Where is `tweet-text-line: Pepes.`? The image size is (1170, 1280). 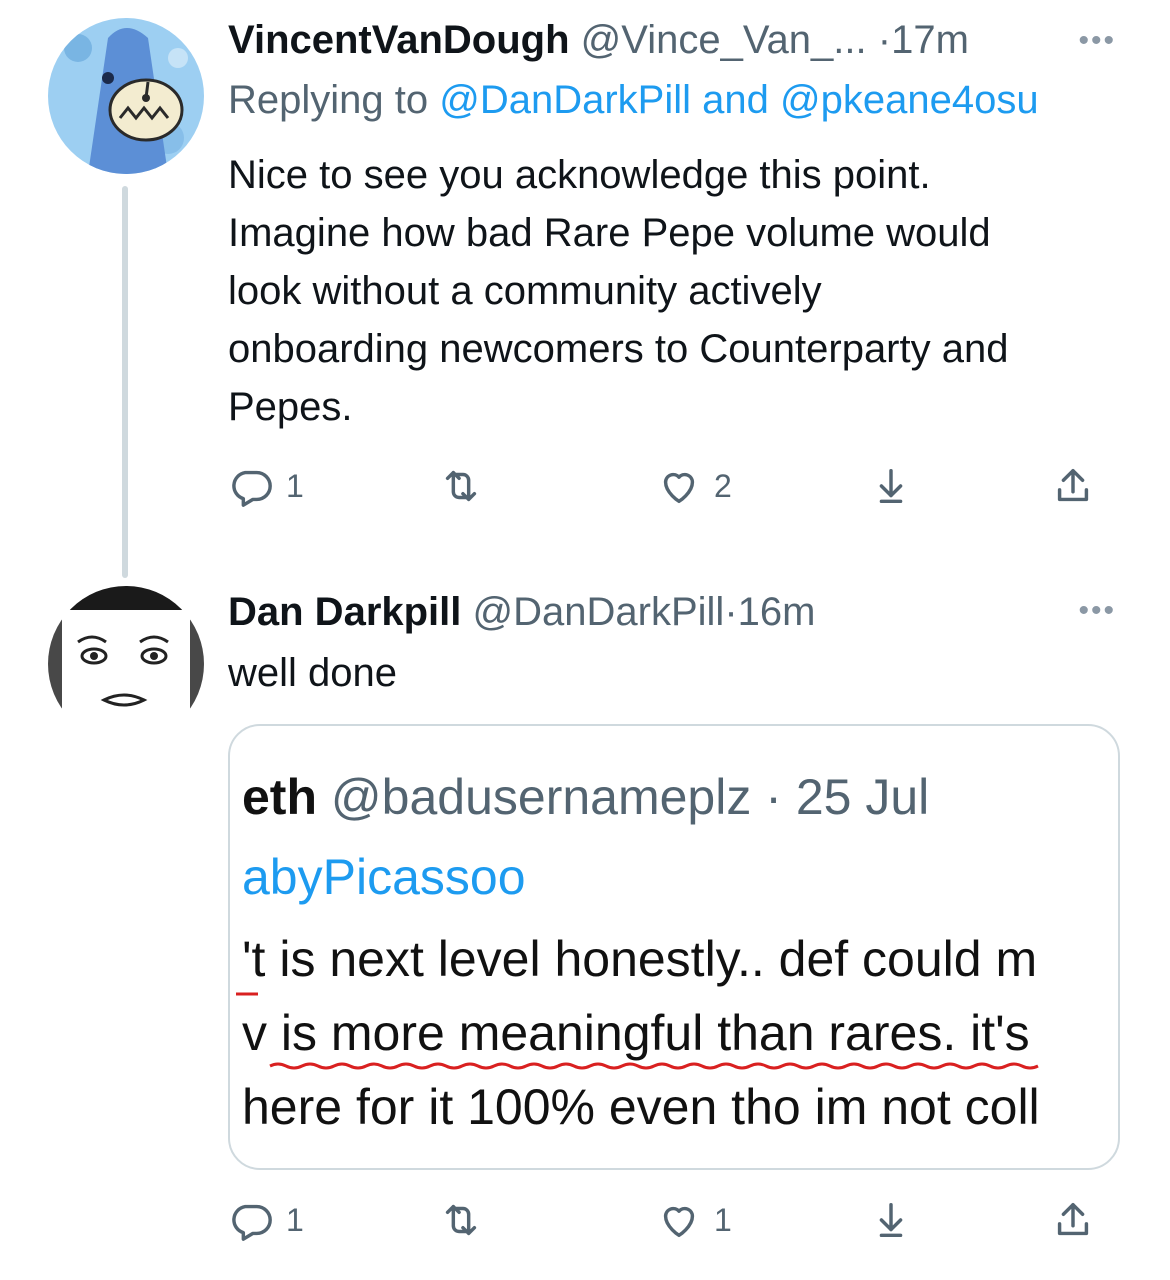 tweet-text-line: Pepes. is located at coordinates (290, 407).